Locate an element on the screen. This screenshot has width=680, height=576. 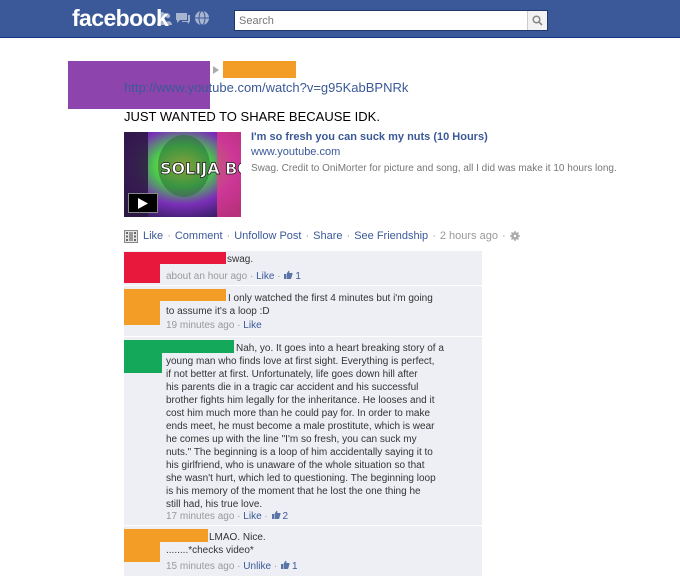
gear-icon is located at coordinates (514, 236).